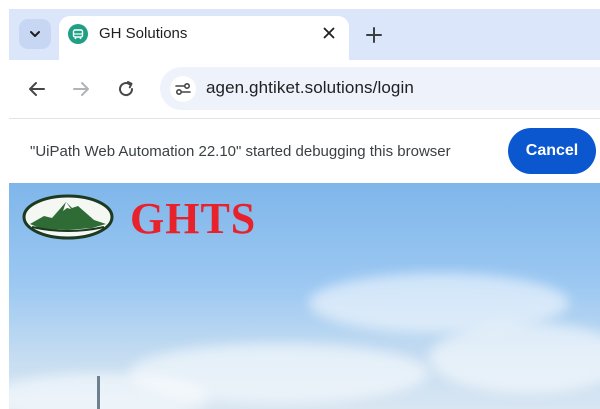 The height and width of the screenshot is (409, 600). I want to click on tune-icon, so click(183, 89).